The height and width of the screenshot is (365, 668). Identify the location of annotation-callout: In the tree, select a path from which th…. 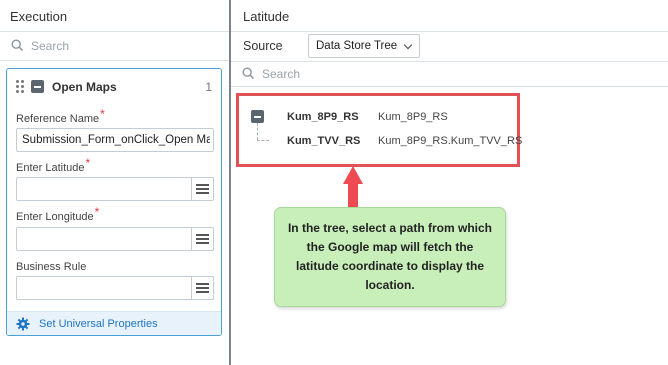
(390, 257).